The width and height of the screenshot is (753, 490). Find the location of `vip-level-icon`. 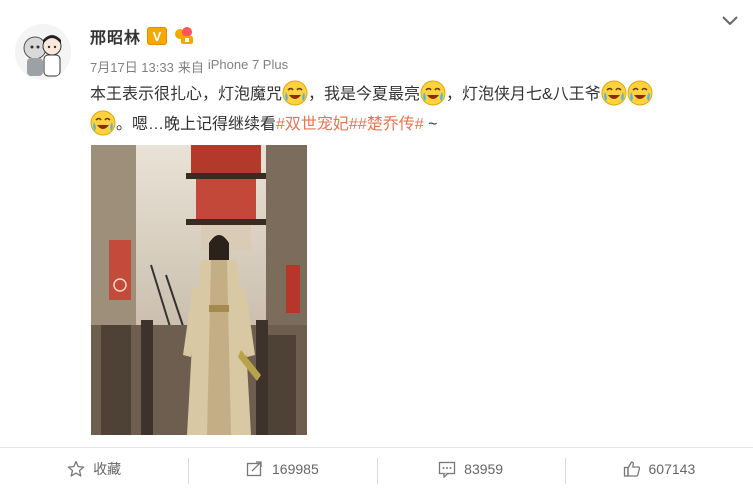

vip-level-icon is located at coordinates (184, 36).